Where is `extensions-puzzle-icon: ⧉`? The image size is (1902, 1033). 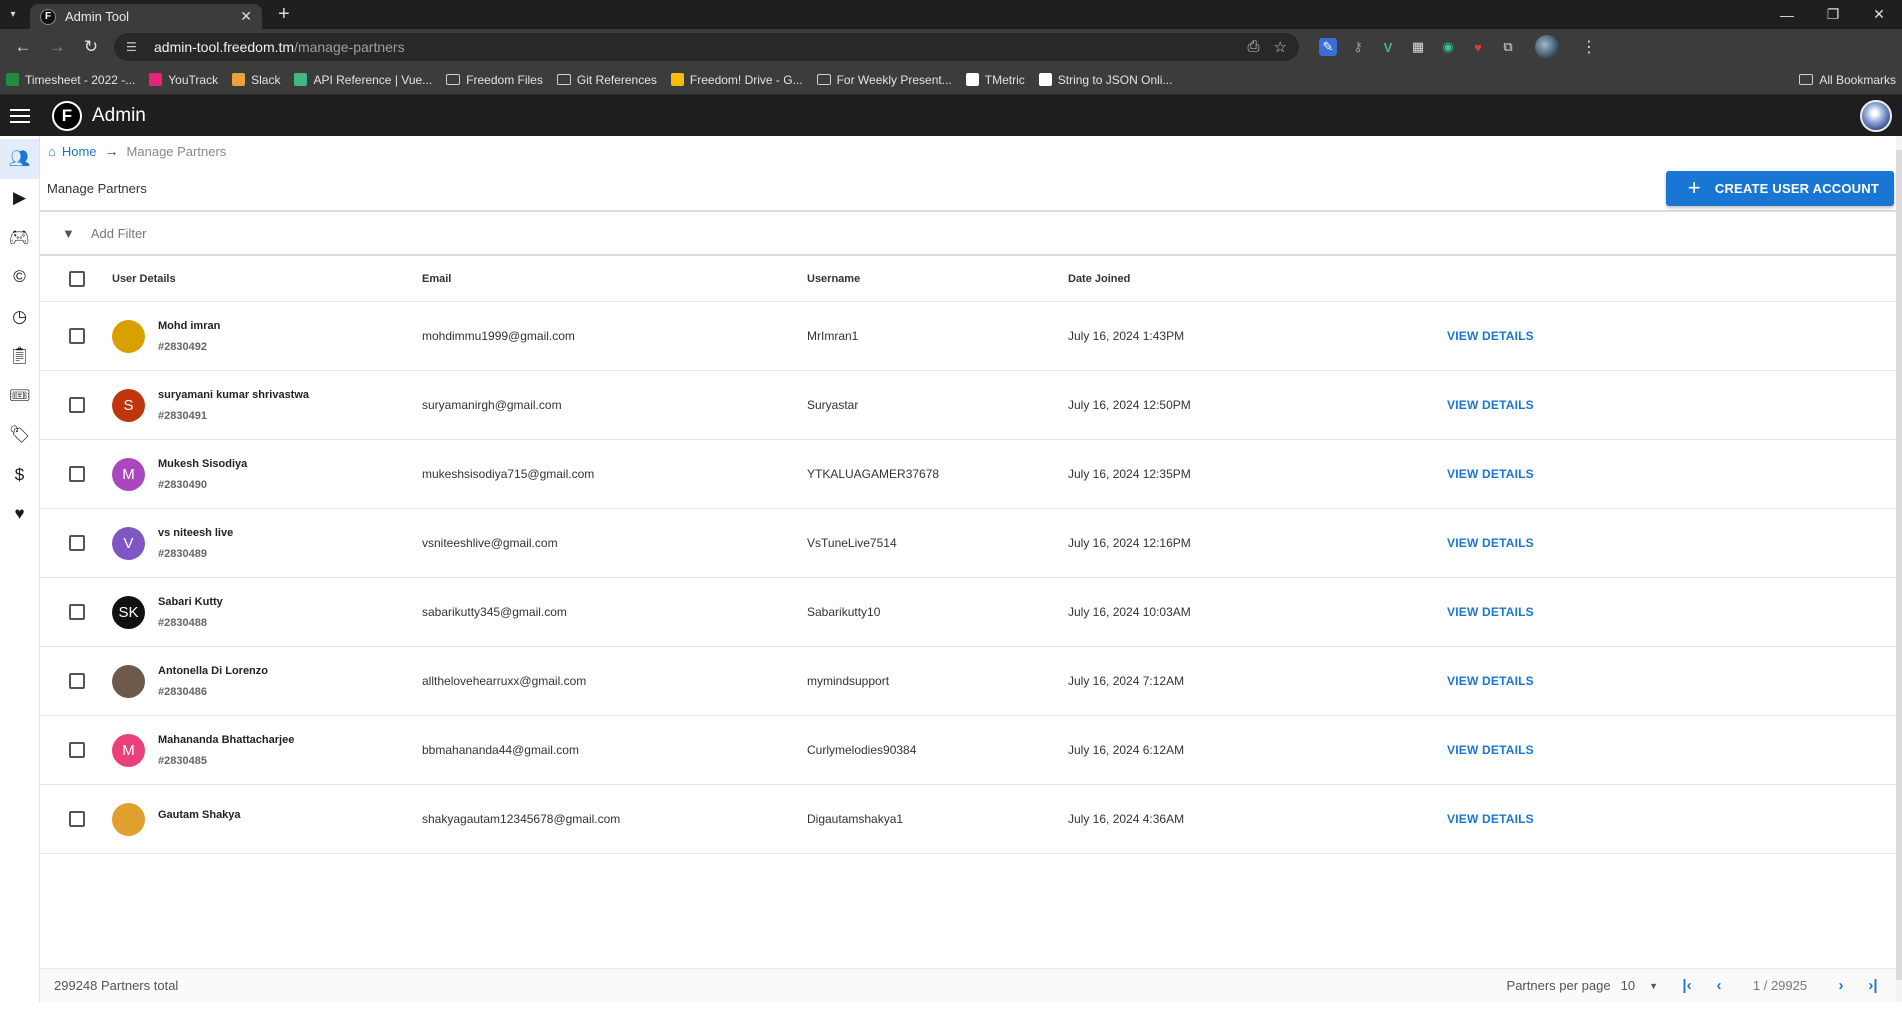
extensions-puzzle-icon: ⧉ is located at coordinates (1508, 47).